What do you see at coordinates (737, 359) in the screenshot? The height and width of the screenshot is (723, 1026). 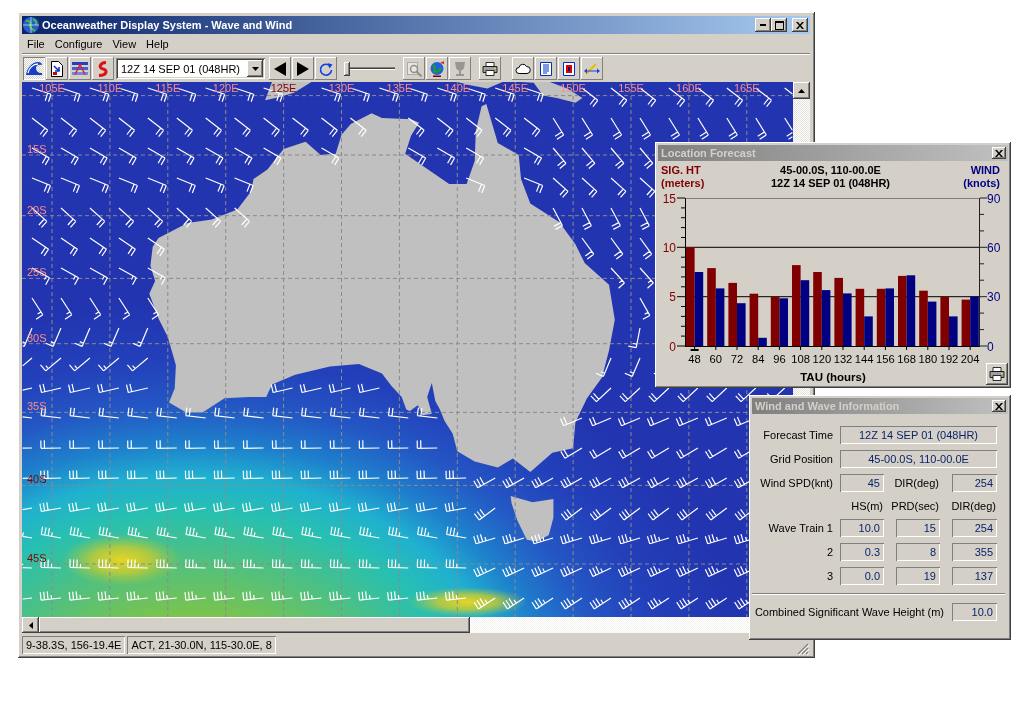 I see `category-label: 72` at bounding box center [737, 359].